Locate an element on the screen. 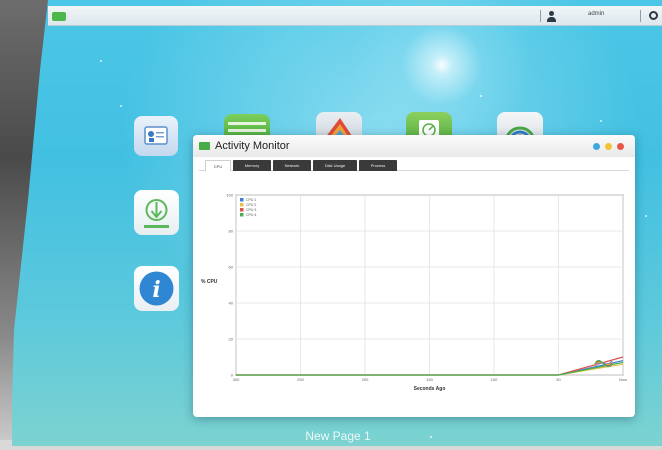 The image size is (662, 450). svg-text: i is located at coordinates (156, 290).